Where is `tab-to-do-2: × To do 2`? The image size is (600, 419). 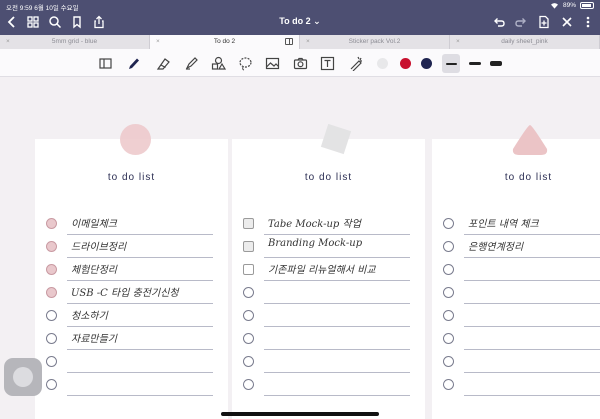 tab-to-do-2: × To do 2 is located at coordinates (225, 42).